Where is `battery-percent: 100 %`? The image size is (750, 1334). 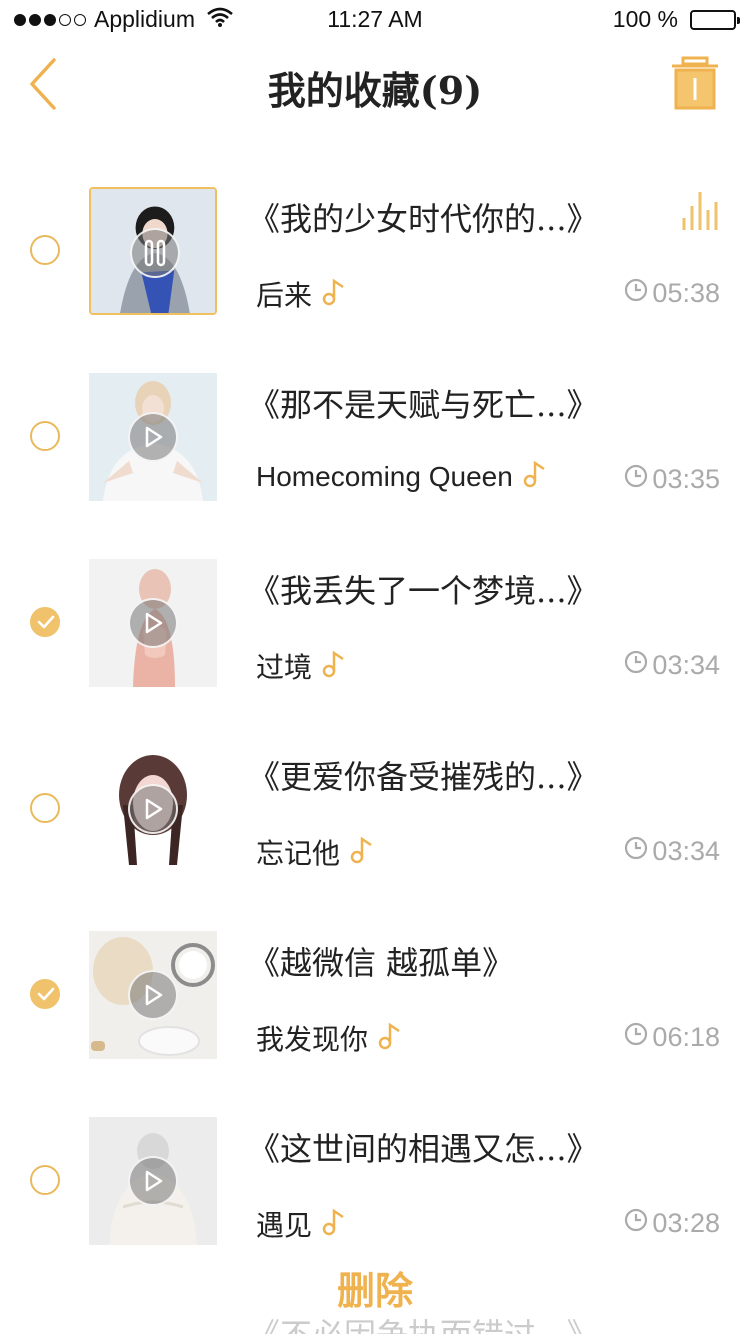 battery-percent: 100 % is located at coordinates (645, 19).